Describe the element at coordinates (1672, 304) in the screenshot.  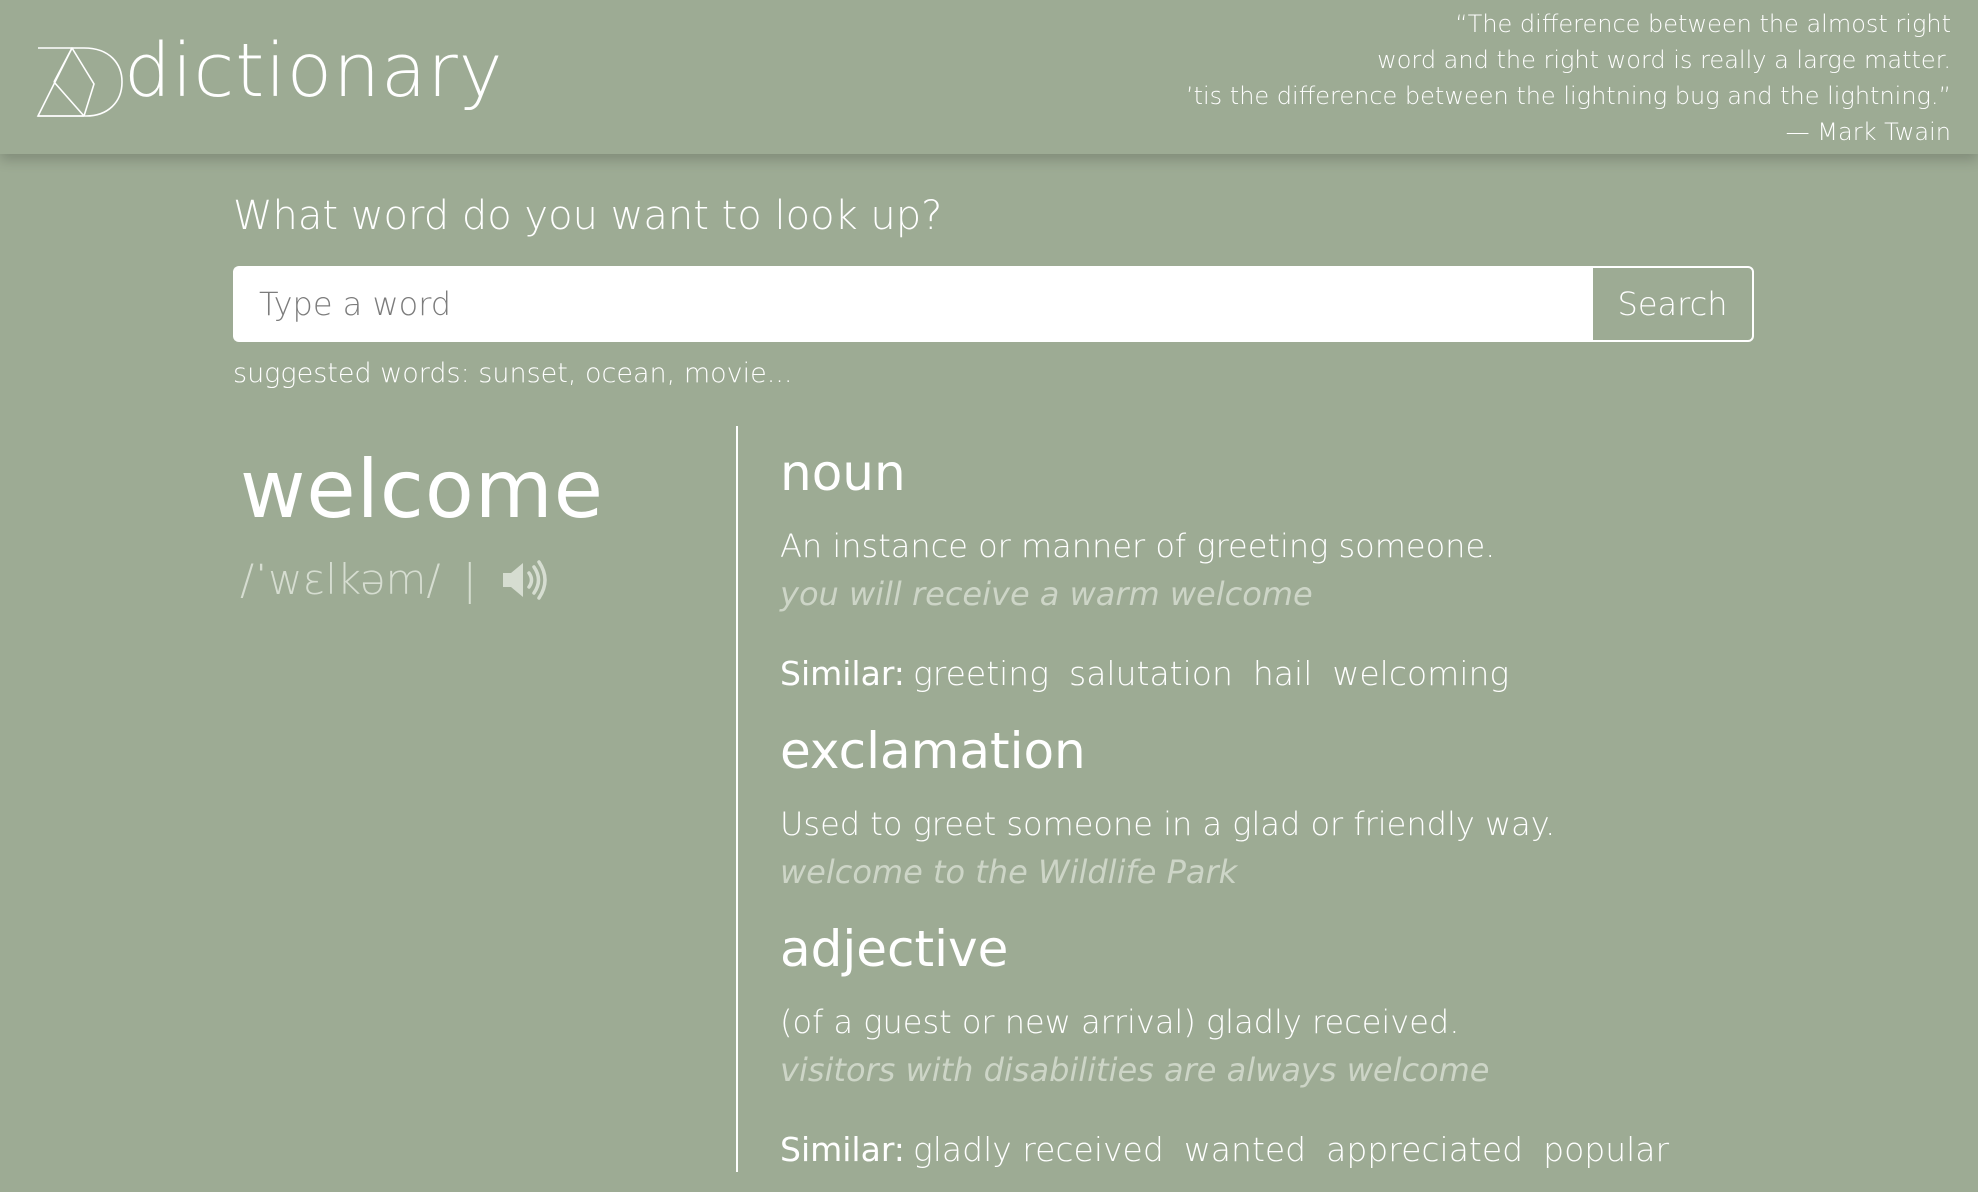
I see `search-button: Search` at that location.